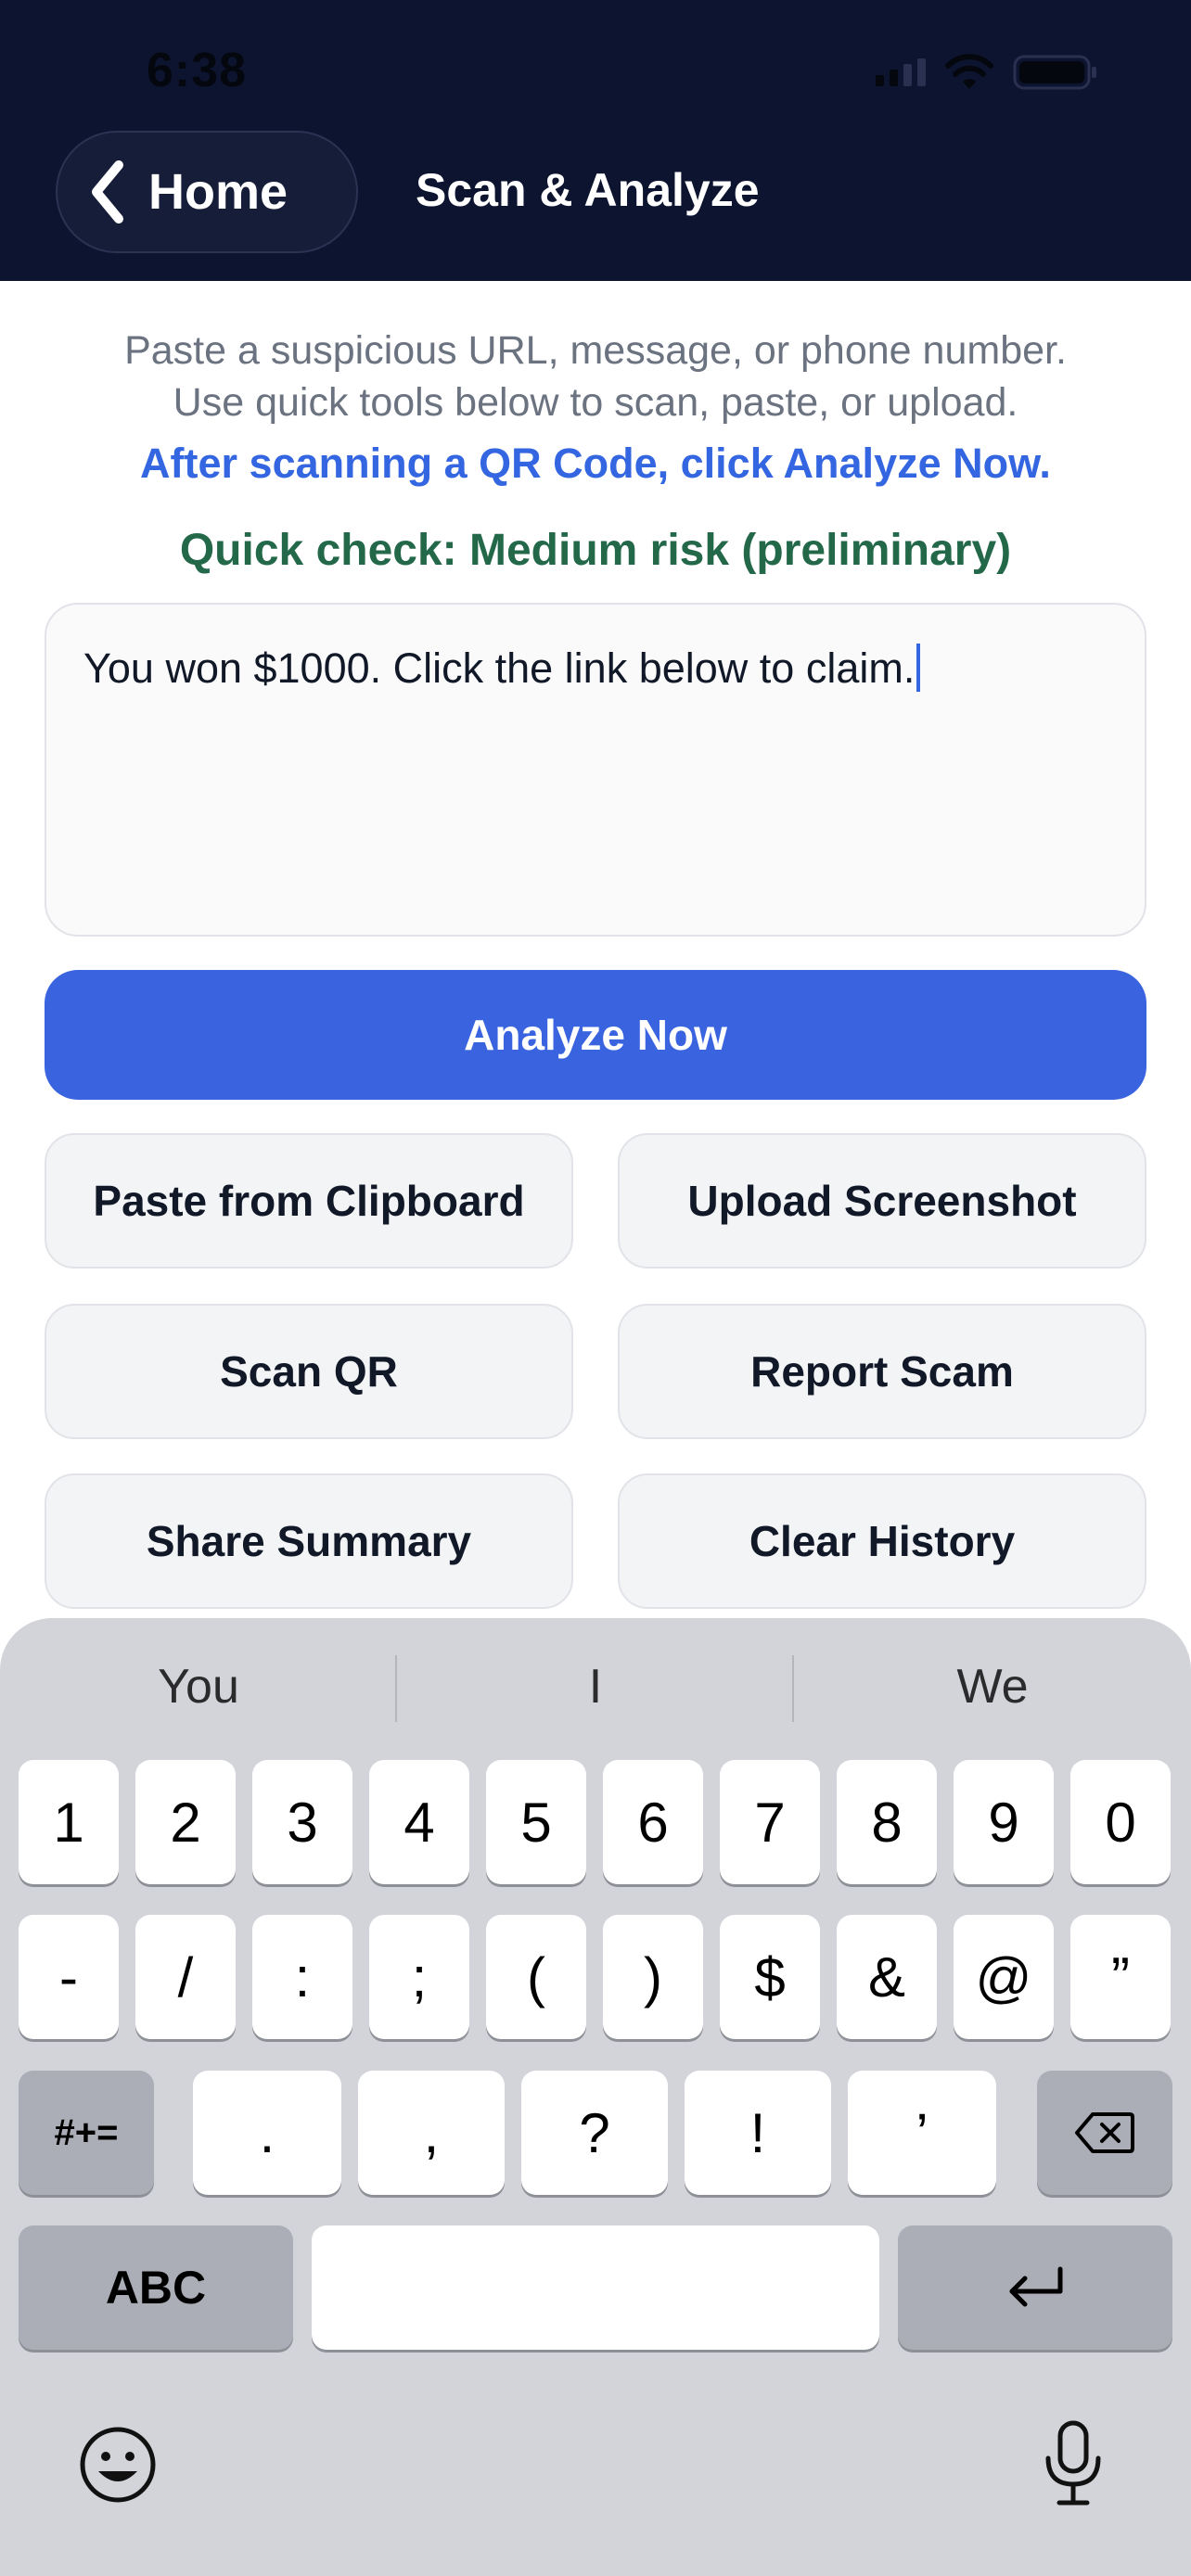 The image size is (1191, 2576). I want to click on key: 0, so click(1121, 1822).